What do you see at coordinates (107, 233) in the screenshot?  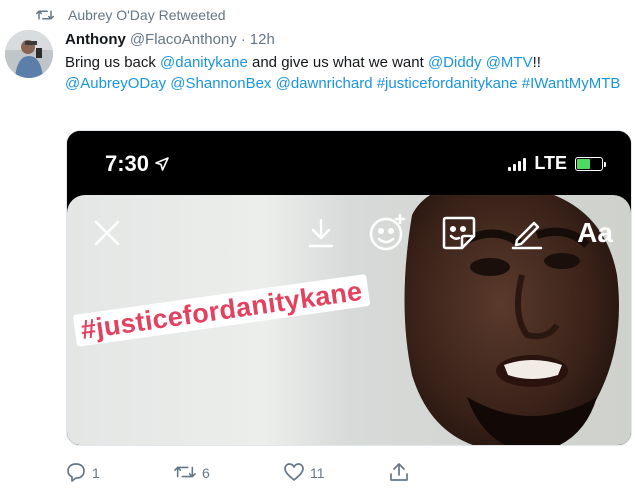 I see `close-icon` at bounding box center [107, 233].